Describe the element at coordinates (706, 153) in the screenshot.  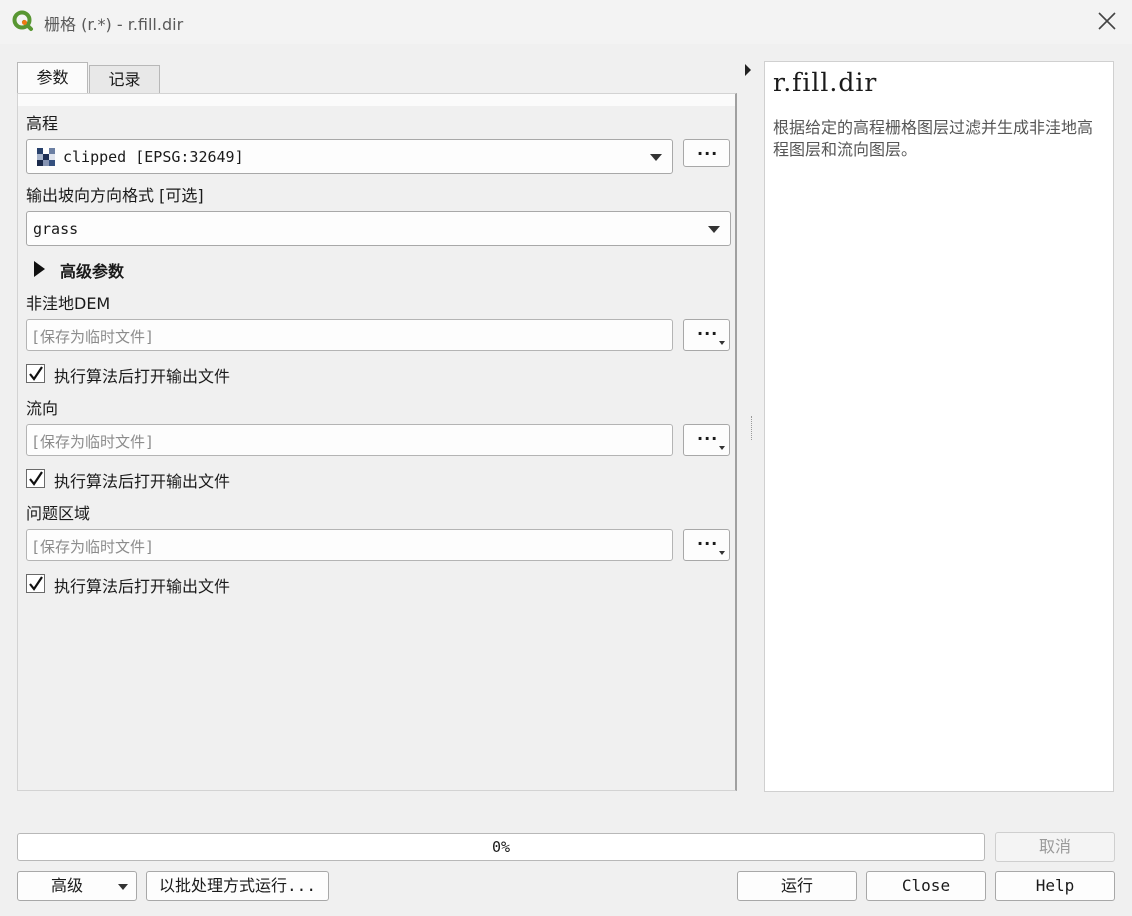
I see `elevation-browse-button: ···` at that location.